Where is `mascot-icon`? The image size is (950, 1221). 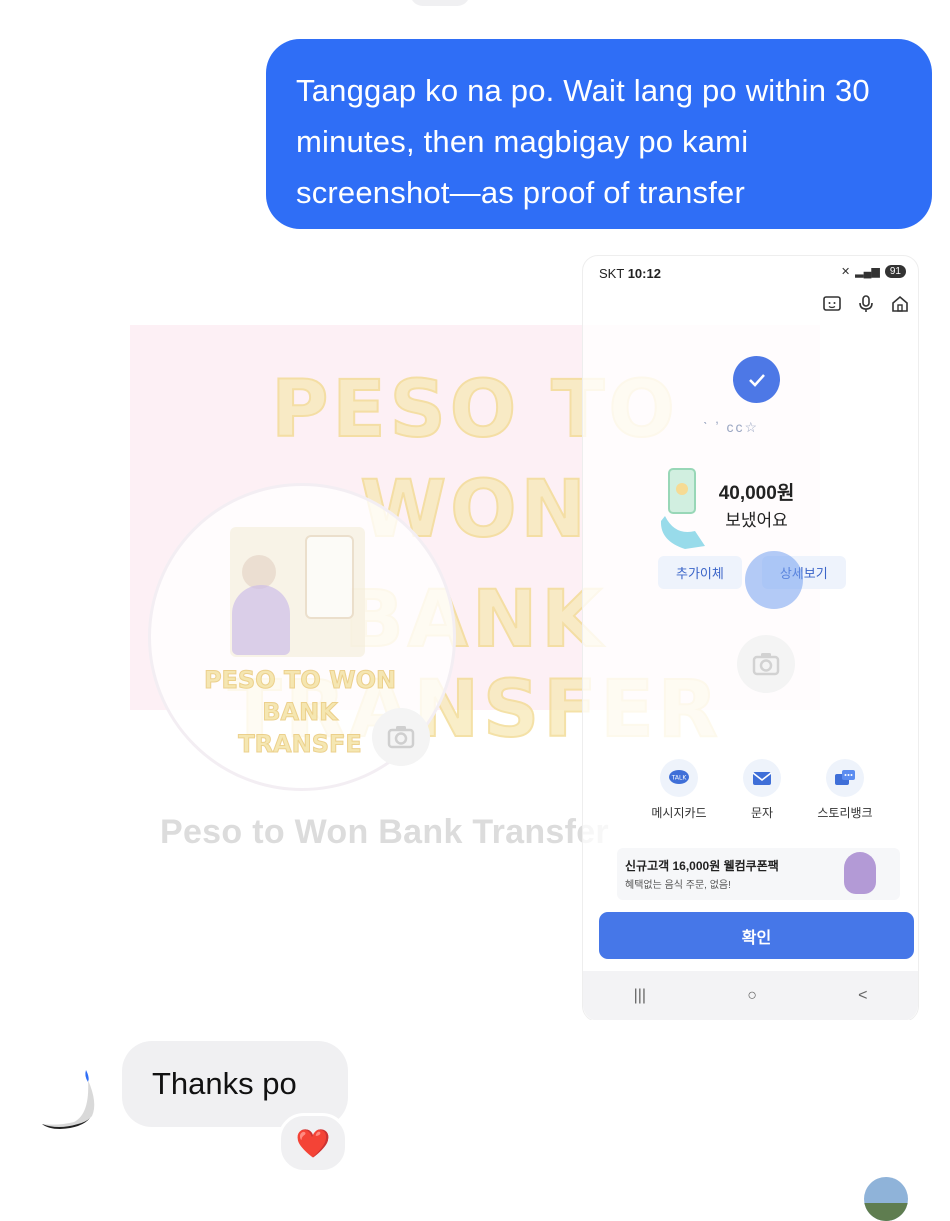
mascot-icon is located at coordinates (860, 873).